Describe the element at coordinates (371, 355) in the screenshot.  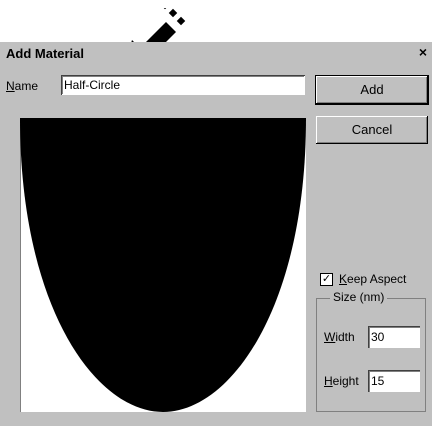
I see `size-groupbox` at that location.